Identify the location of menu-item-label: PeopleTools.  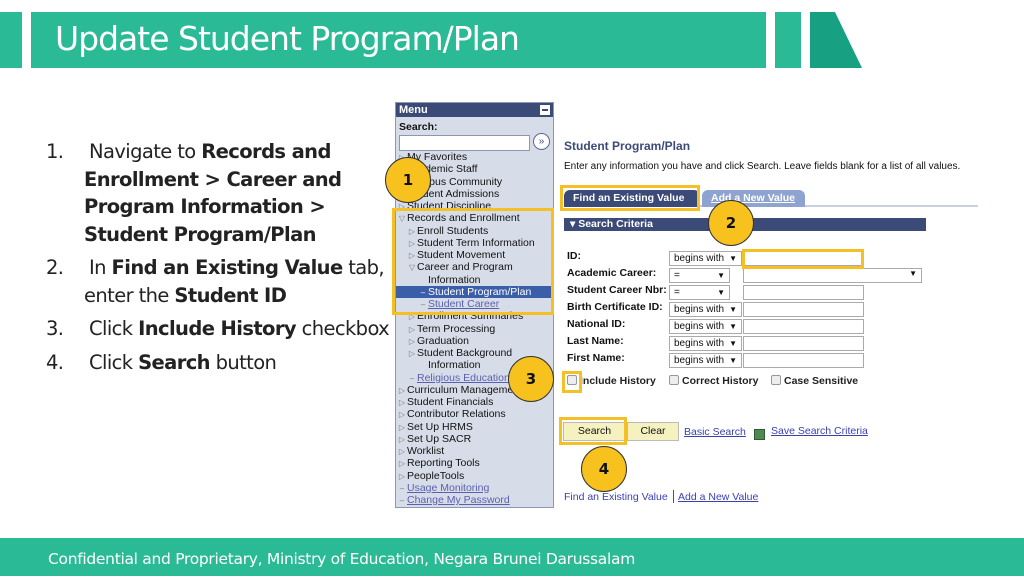
(436, 475).